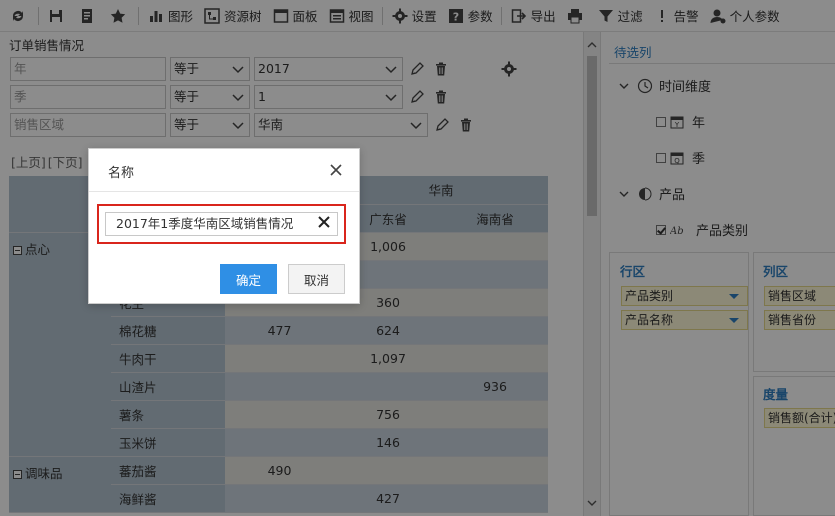 The image size is (835, 516). What do you see at coordinates (224, 191) in the screenshot?
I see `divider` at bounding box center [224, 191].